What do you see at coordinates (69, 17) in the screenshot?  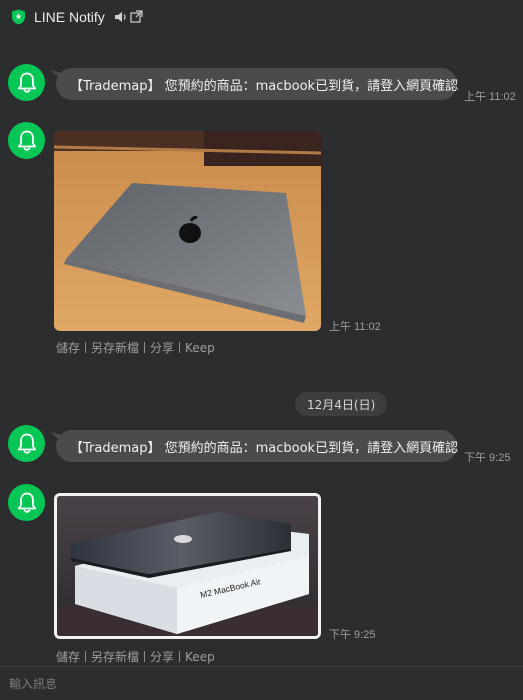 I see `chat-title: LINE Notify` at bounding box center [69, 17].